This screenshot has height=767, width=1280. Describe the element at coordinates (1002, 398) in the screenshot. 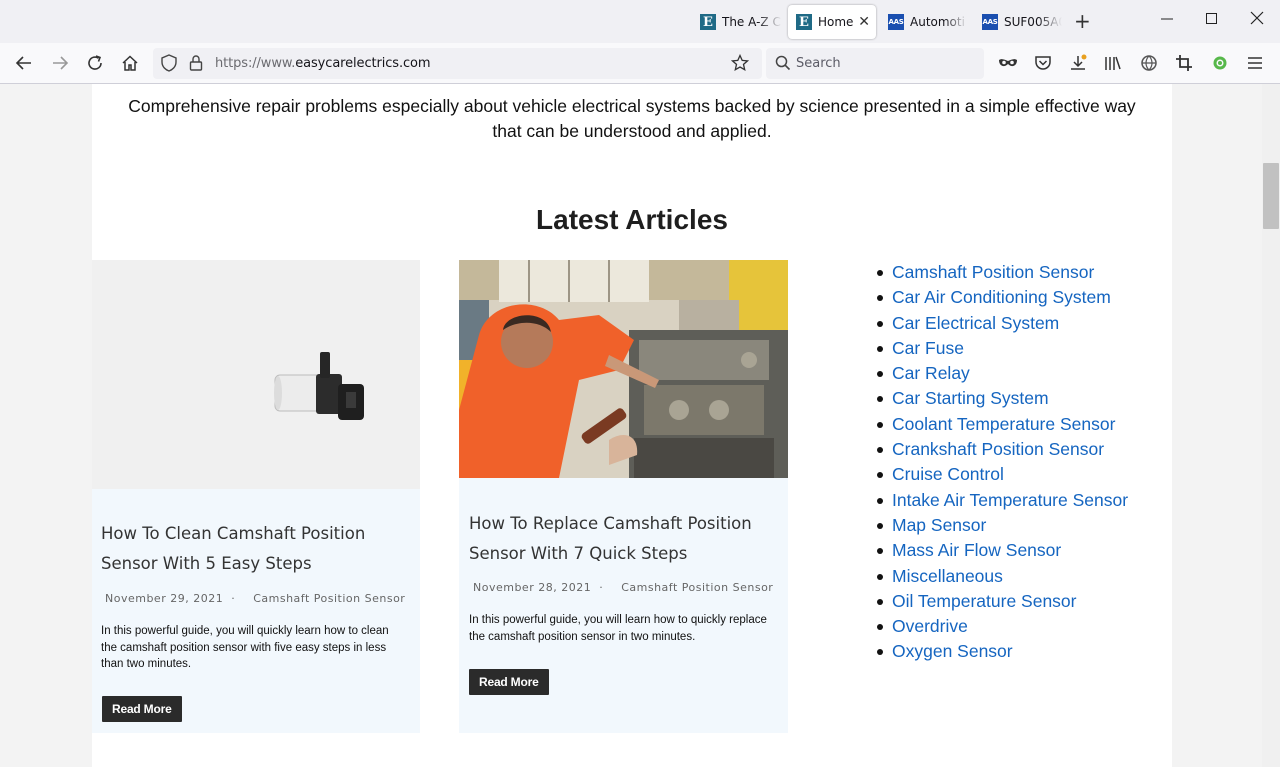

I see `category-link: Car Starting System` at that location.